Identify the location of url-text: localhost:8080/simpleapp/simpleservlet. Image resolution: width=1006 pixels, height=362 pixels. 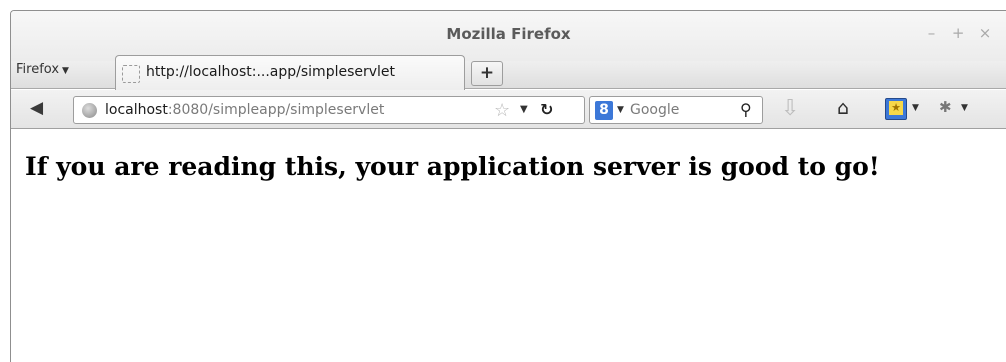
(244, 110).